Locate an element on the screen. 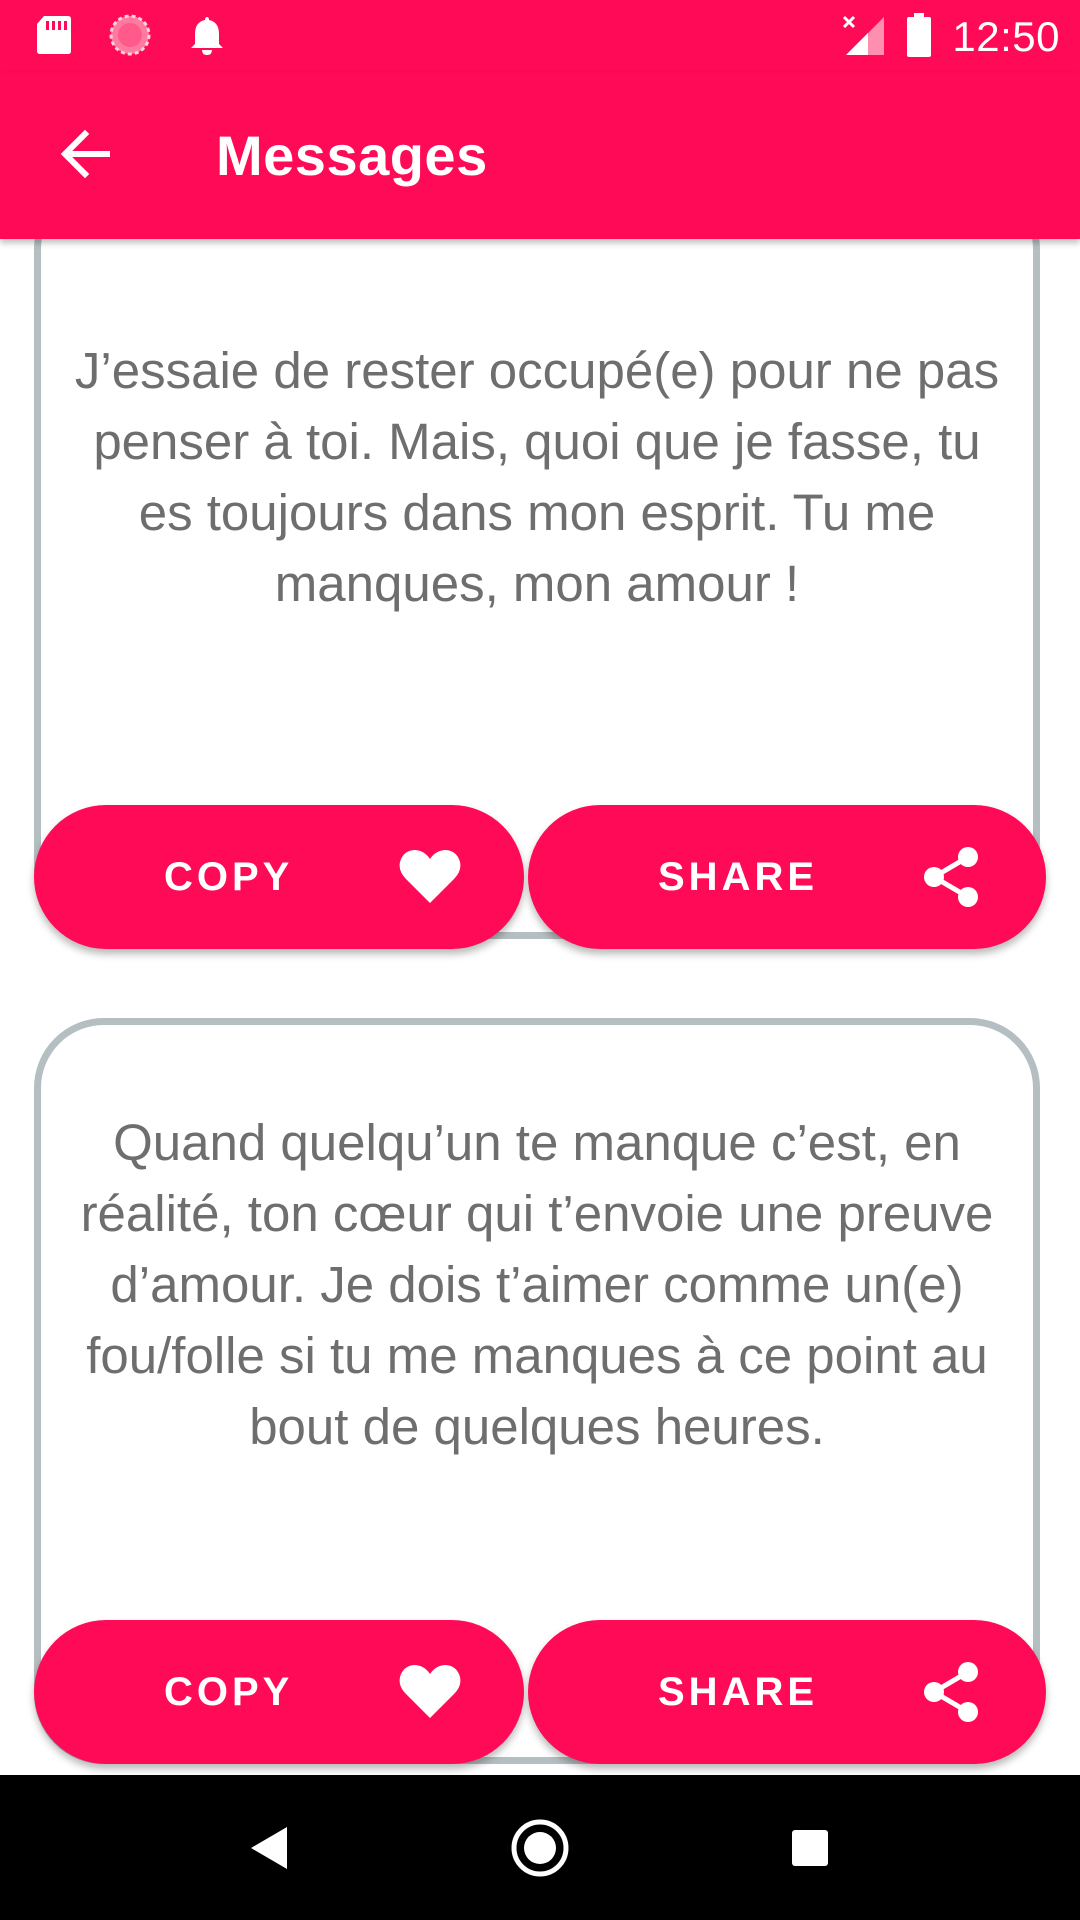 The width and height of the screenshot is (1080, 1920). notification-bell-icon is located at coordinates (207, 37).